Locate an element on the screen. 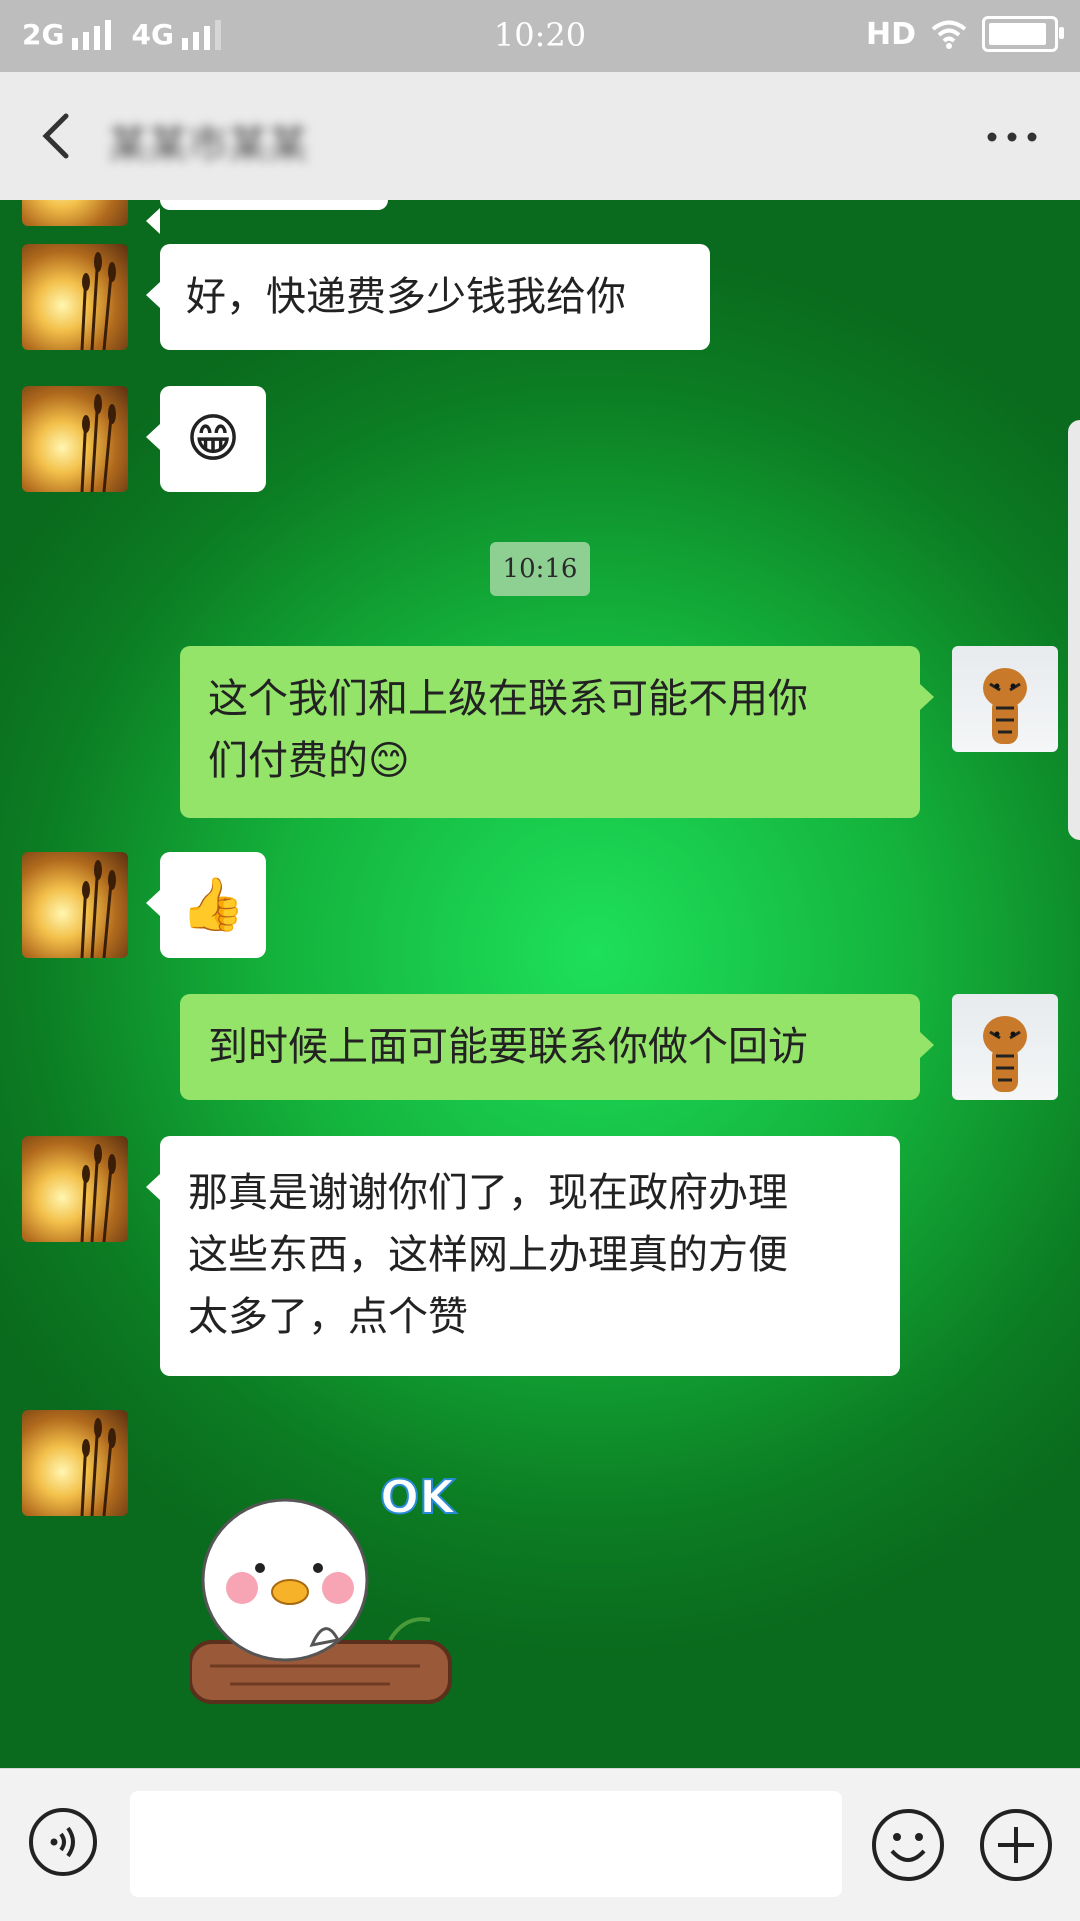  side-panel-handle is located at coordinates (1074, 630).